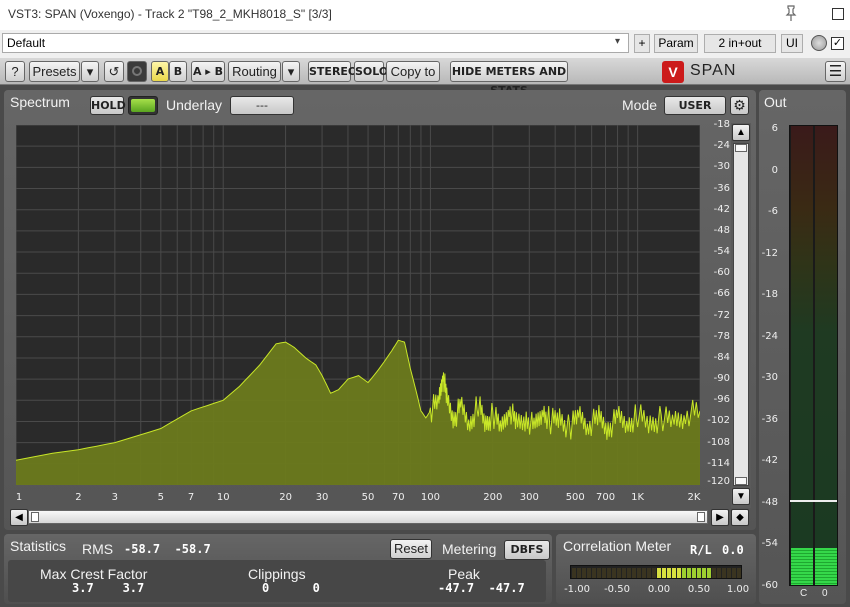 The width and height of the screenshot is (850, 607). I want to click on presets-button: Presets, so click(54, 71).